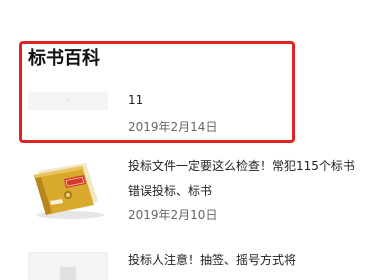 This screenshot has height=280, width=379. I want to click on image-placeholder-icon, so click(67, 100).